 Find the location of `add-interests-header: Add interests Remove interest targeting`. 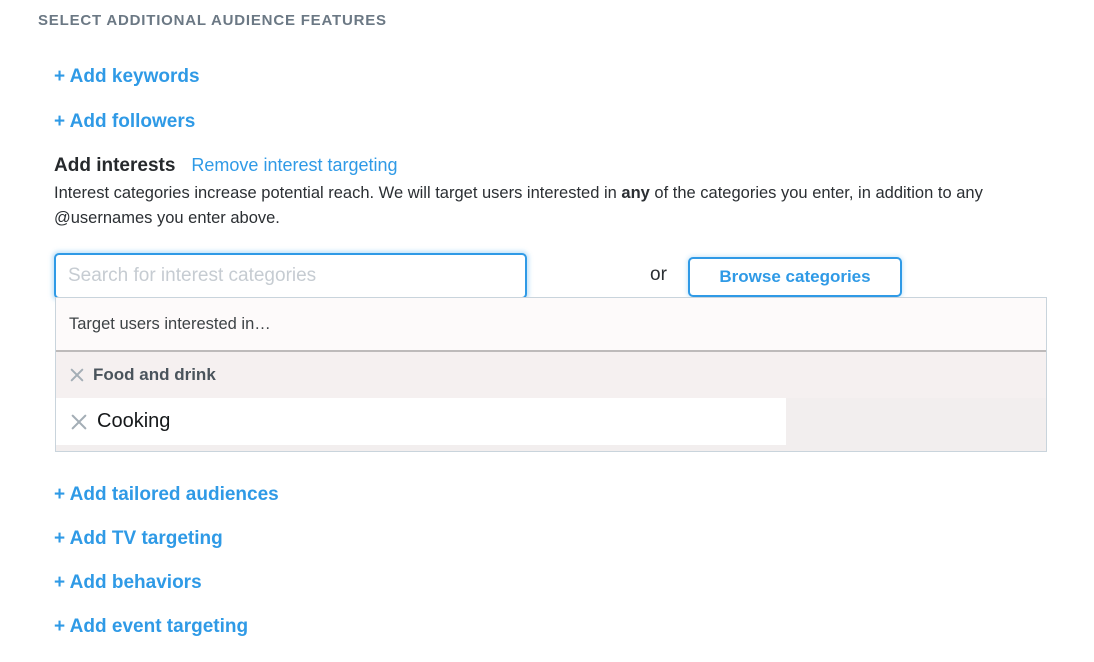

add-interests-header: Add interests Remove interest targeting is located at coordinates (226, 166).